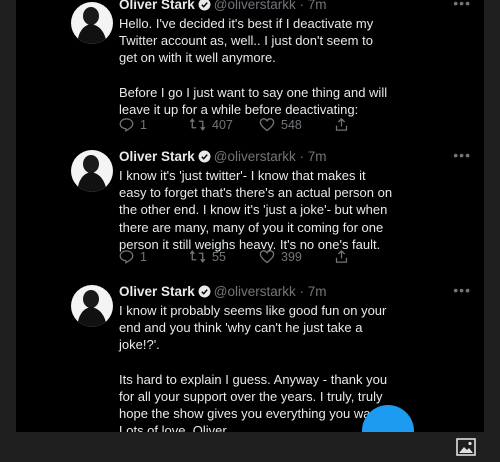  What do you see at coordinates (219, 256) in the screenshot?
I see `retweet-count: 55` at bounding box center [219, 256].